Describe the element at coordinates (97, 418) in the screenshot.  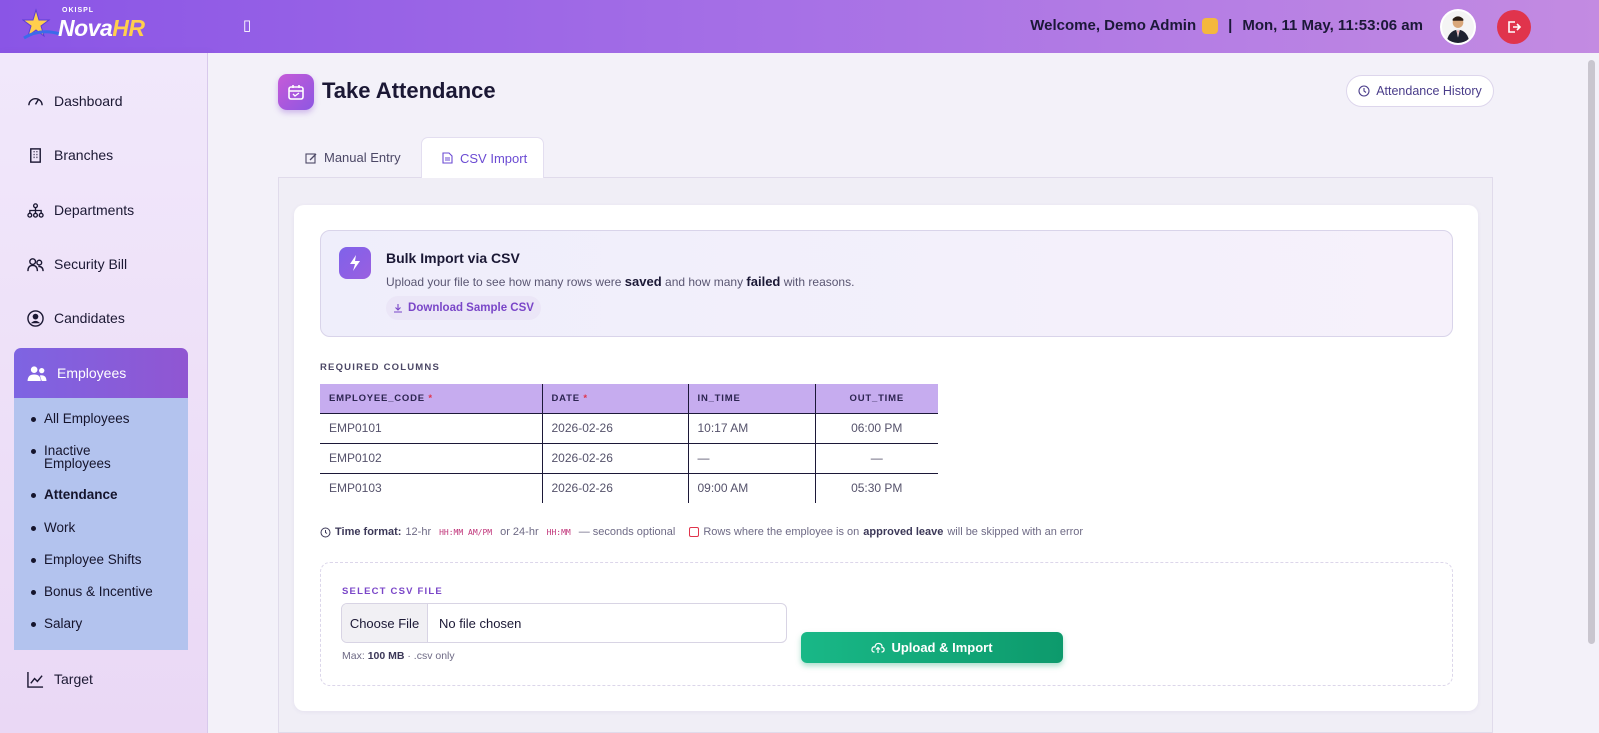
I see `submenu-item-all-employees: All Employees` at that location.